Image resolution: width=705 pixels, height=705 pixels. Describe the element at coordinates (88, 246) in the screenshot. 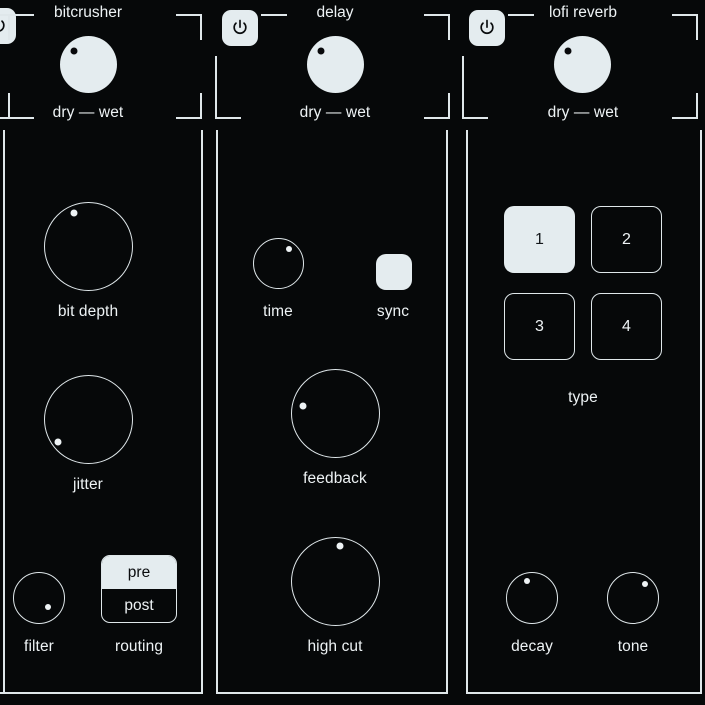

I see `knob-bit-depth` at that location.